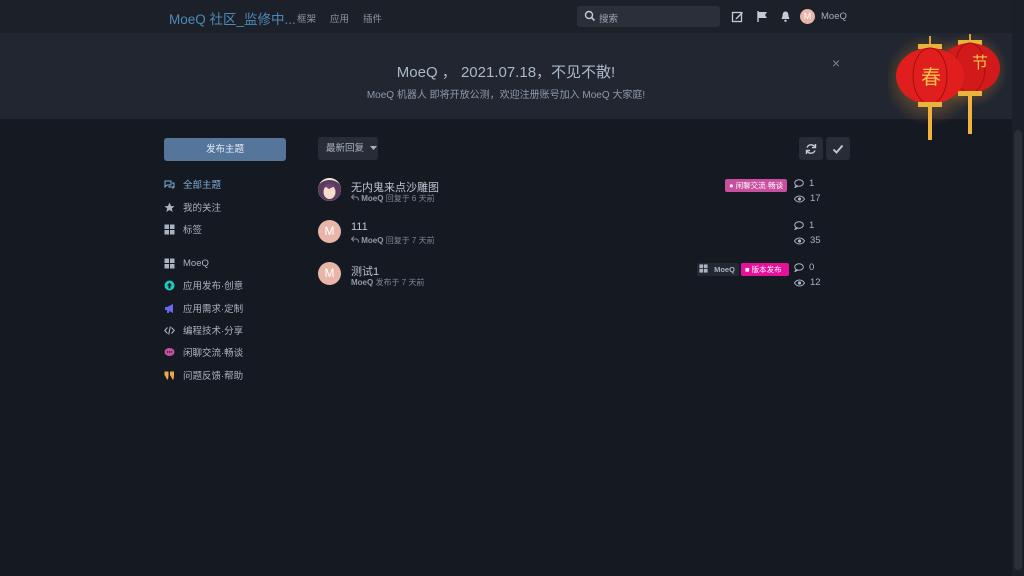 This screenshot has width=1024, height=576. Describe the element at coordinates (815, 282) in the screenshot. I see `view-count-value: 12` at that location.